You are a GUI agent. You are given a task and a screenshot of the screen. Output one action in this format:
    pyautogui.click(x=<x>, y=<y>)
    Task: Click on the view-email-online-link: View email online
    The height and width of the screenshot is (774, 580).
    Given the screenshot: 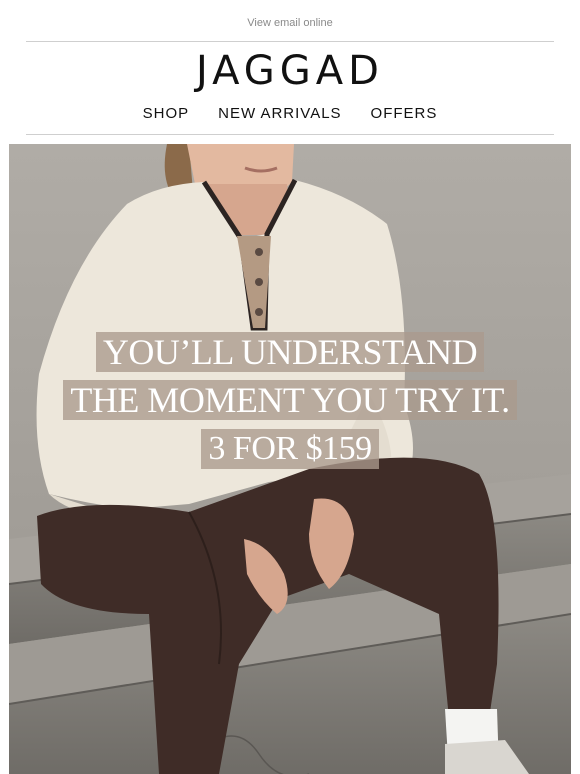 What is the action you would take?
    pyautogui.click(x=290, y=23)
    